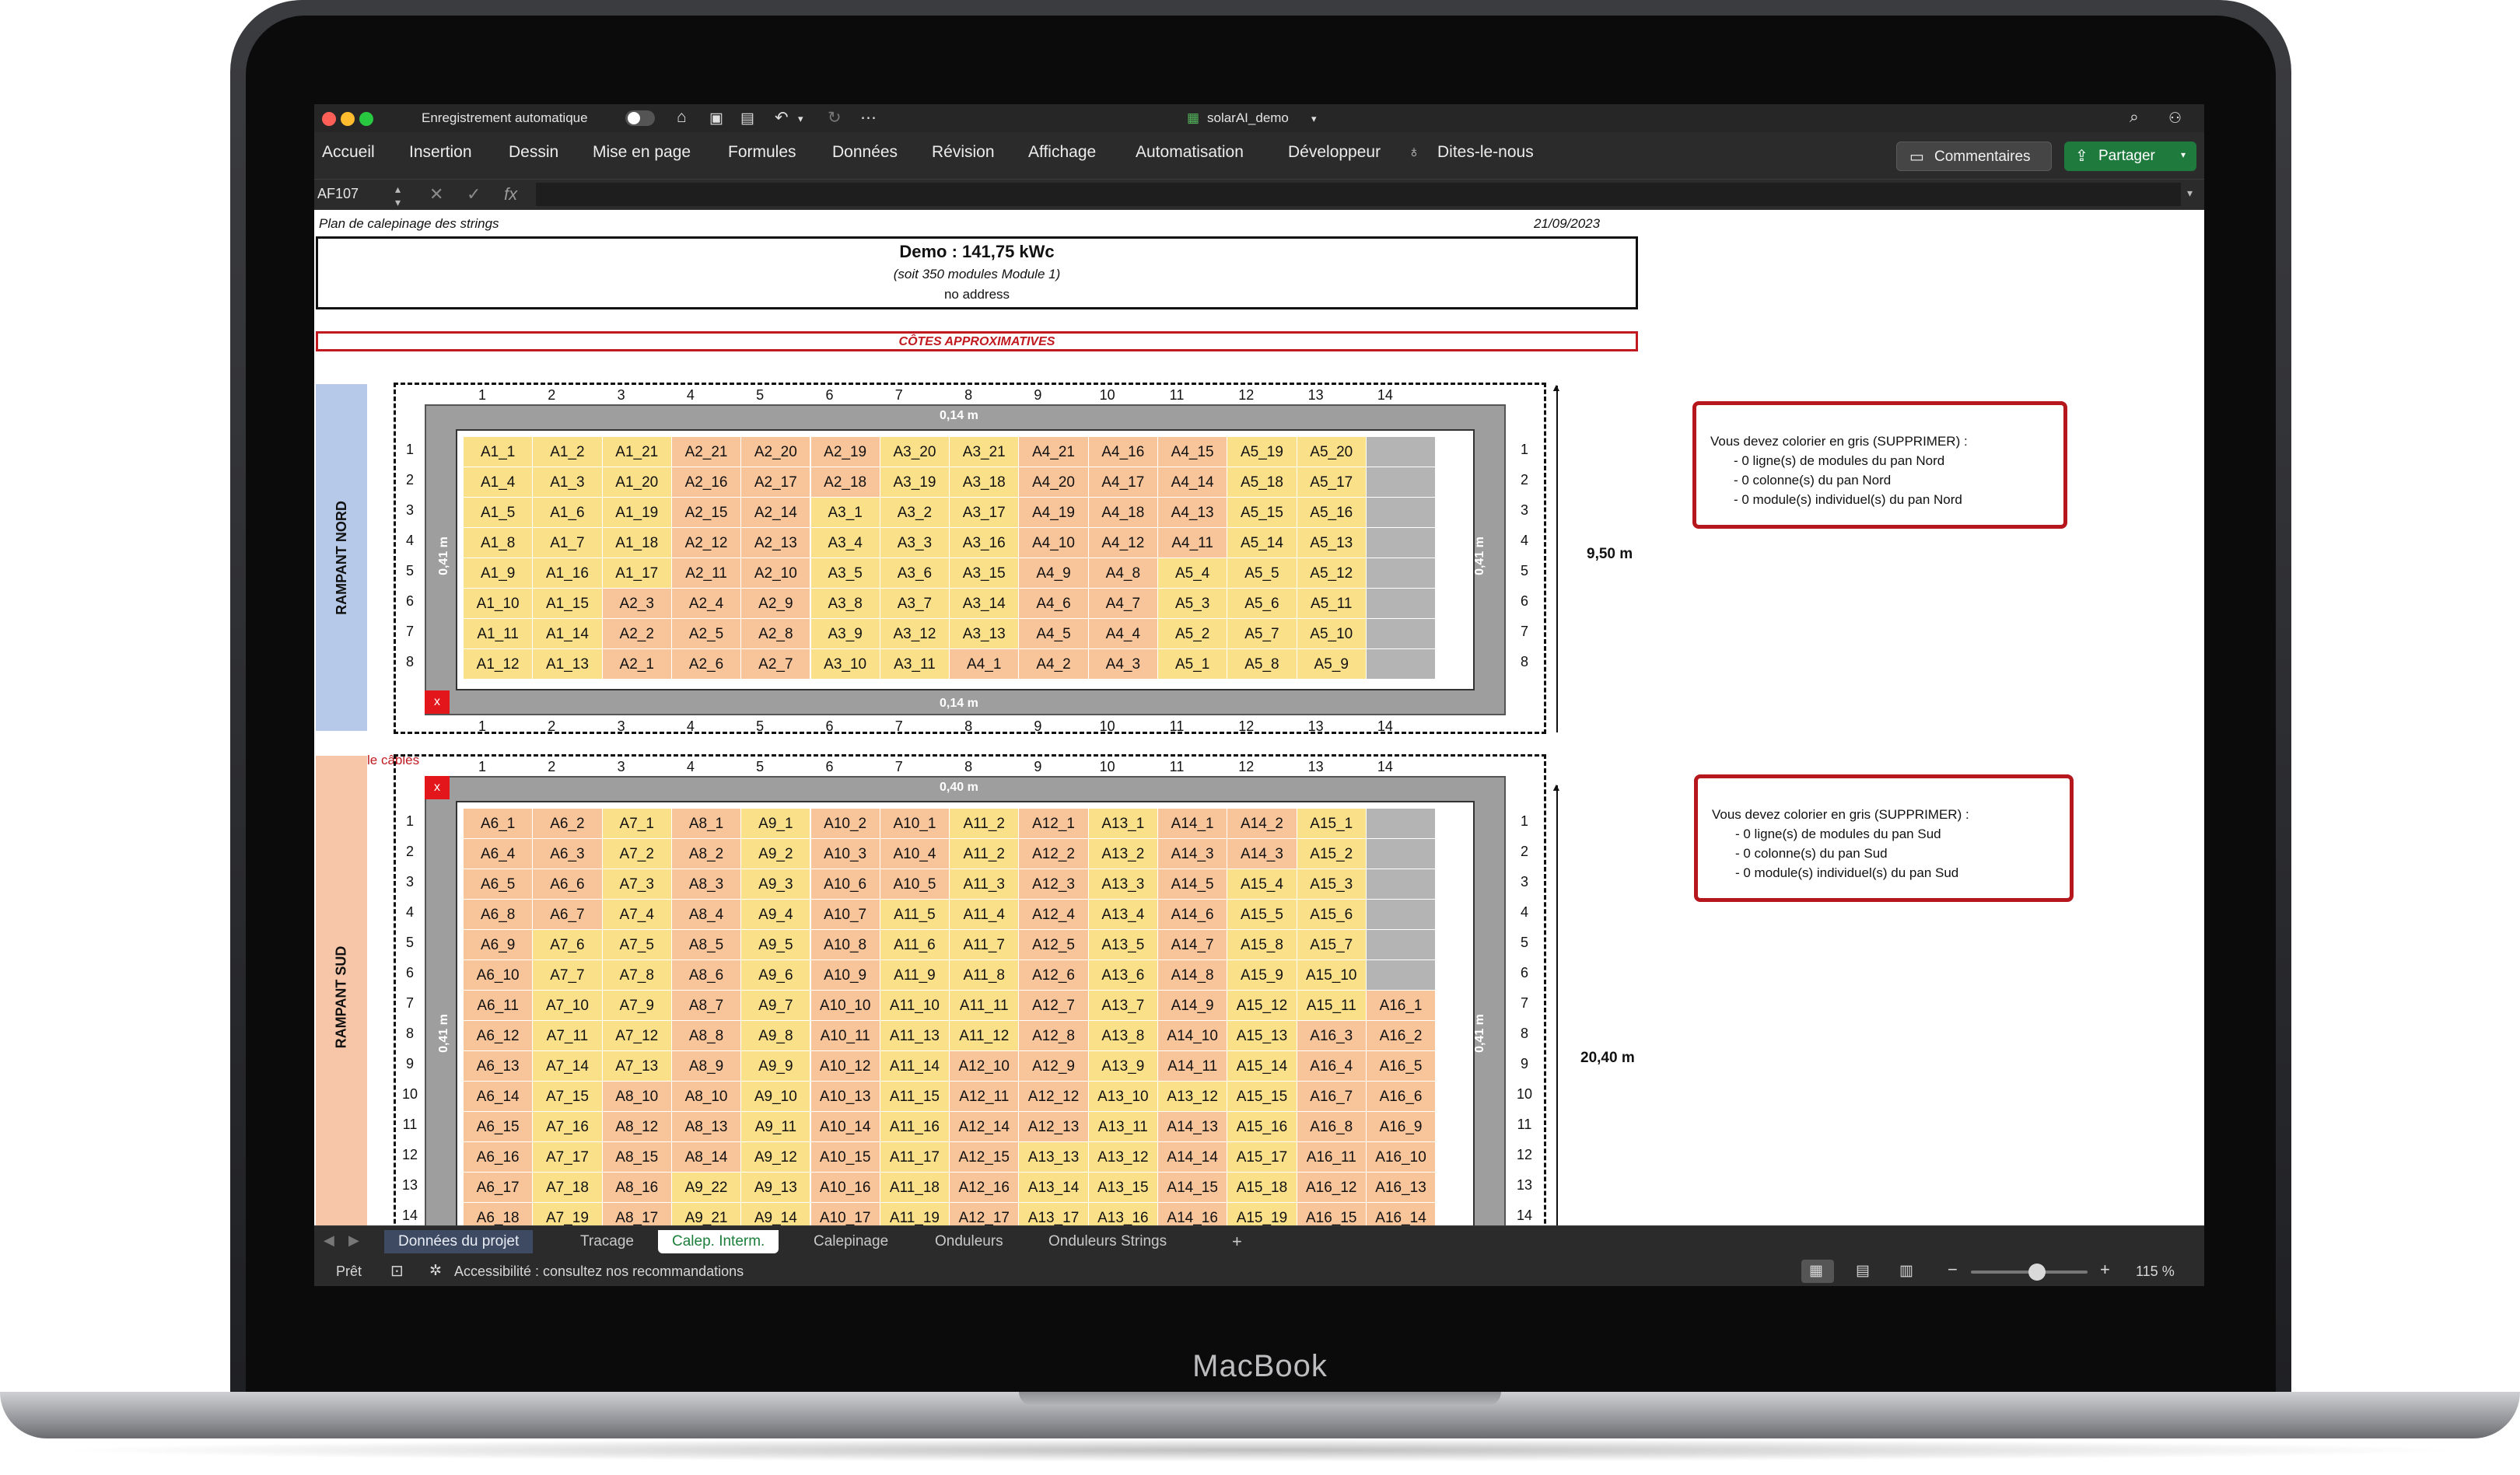  Describe the element at coordinates (637, 513) in the screenshot. I see `north-module-cell: A1_19` at that location.